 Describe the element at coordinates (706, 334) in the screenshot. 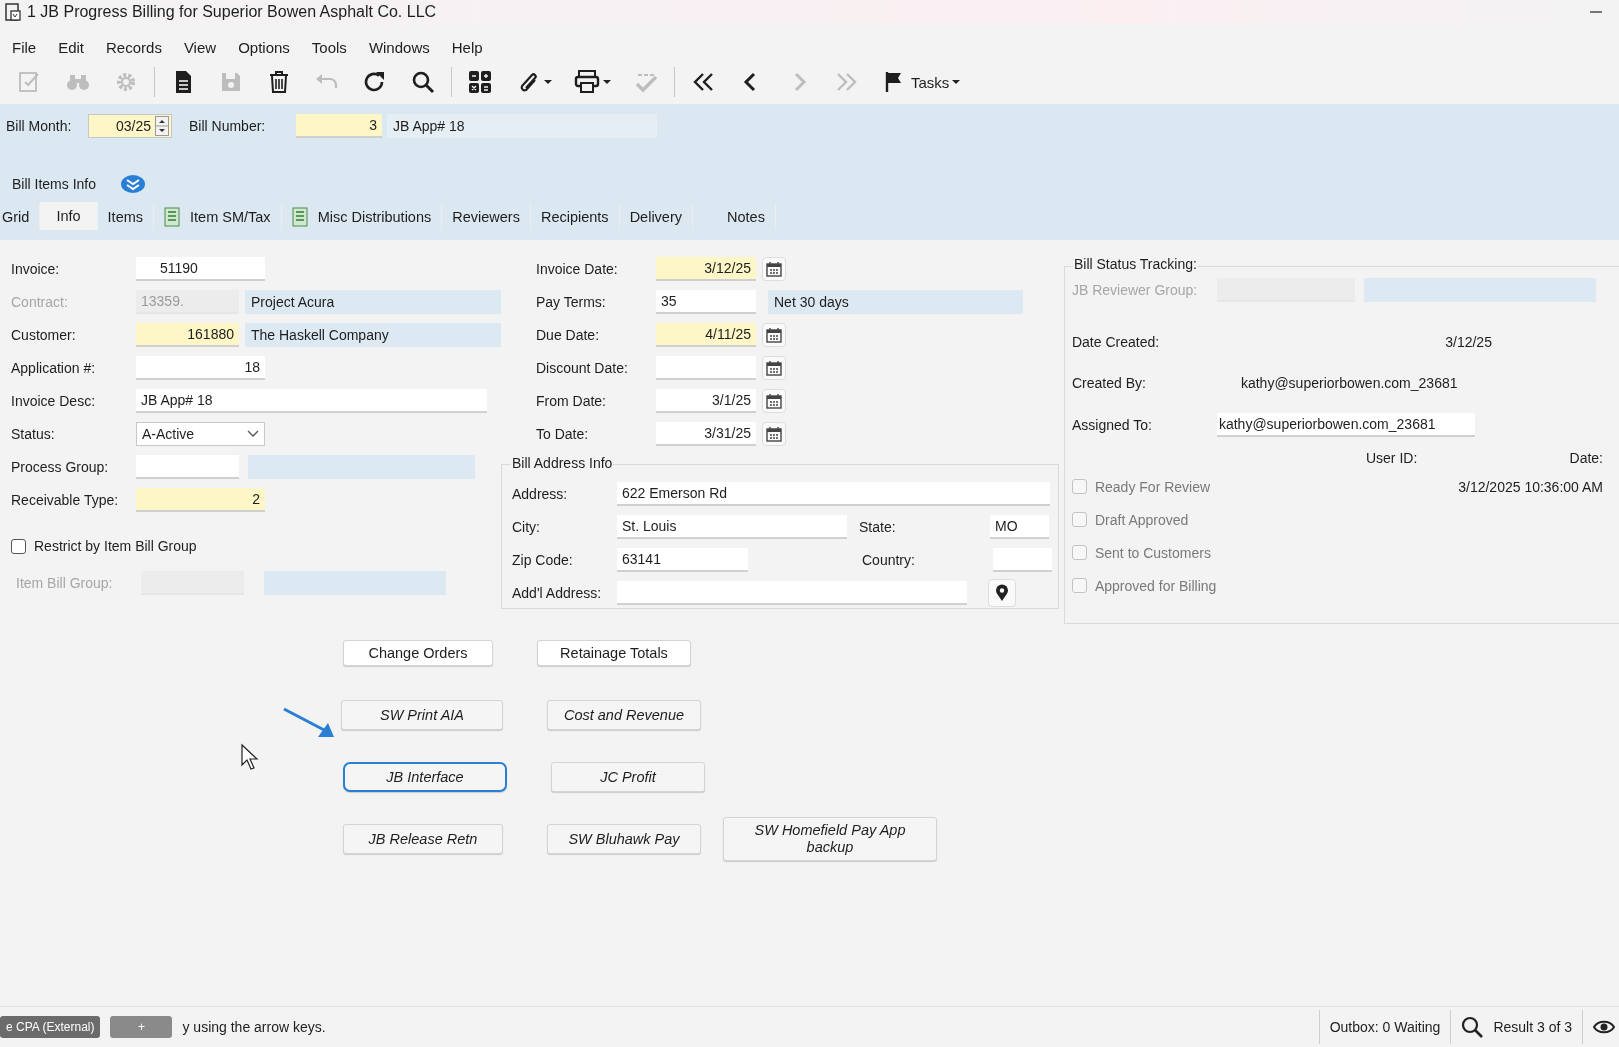

I see `date-field: 4/11/25` at that location.